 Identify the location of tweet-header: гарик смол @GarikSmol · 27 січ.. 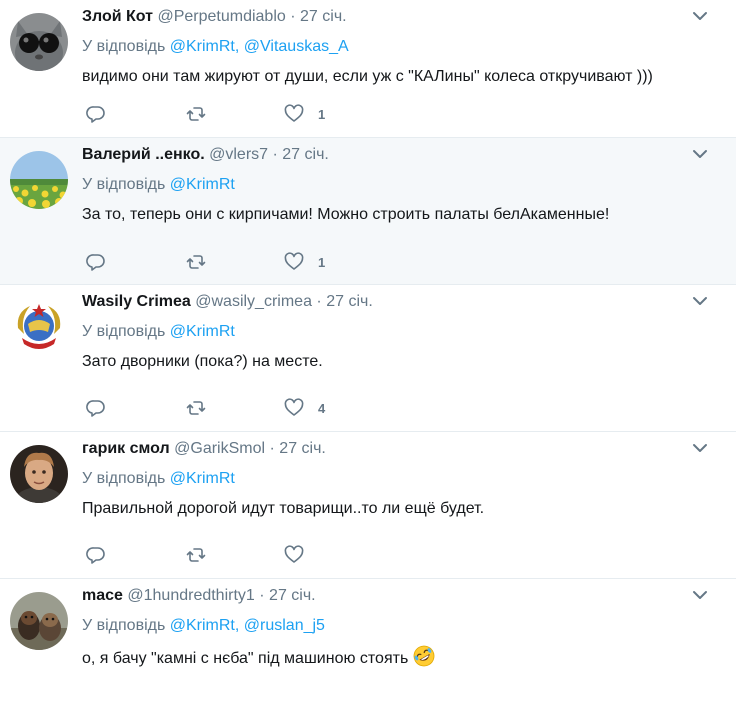
(204, 449).